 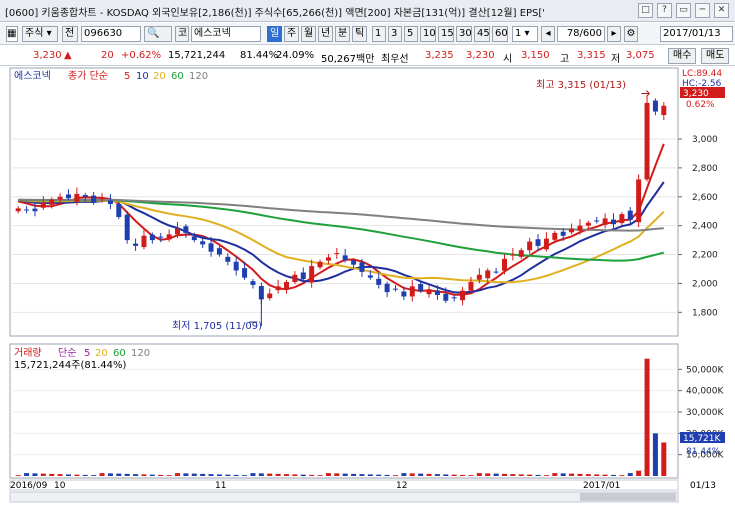 I want to click on volume-tick-label: 30,000K, so click(x=705, y=413).